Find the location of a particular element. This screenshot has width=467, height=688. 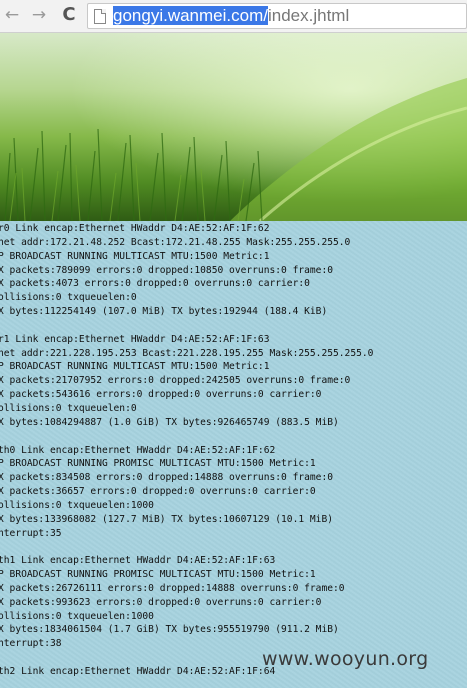

reload-icon: C is located at coordinates (69, 15).